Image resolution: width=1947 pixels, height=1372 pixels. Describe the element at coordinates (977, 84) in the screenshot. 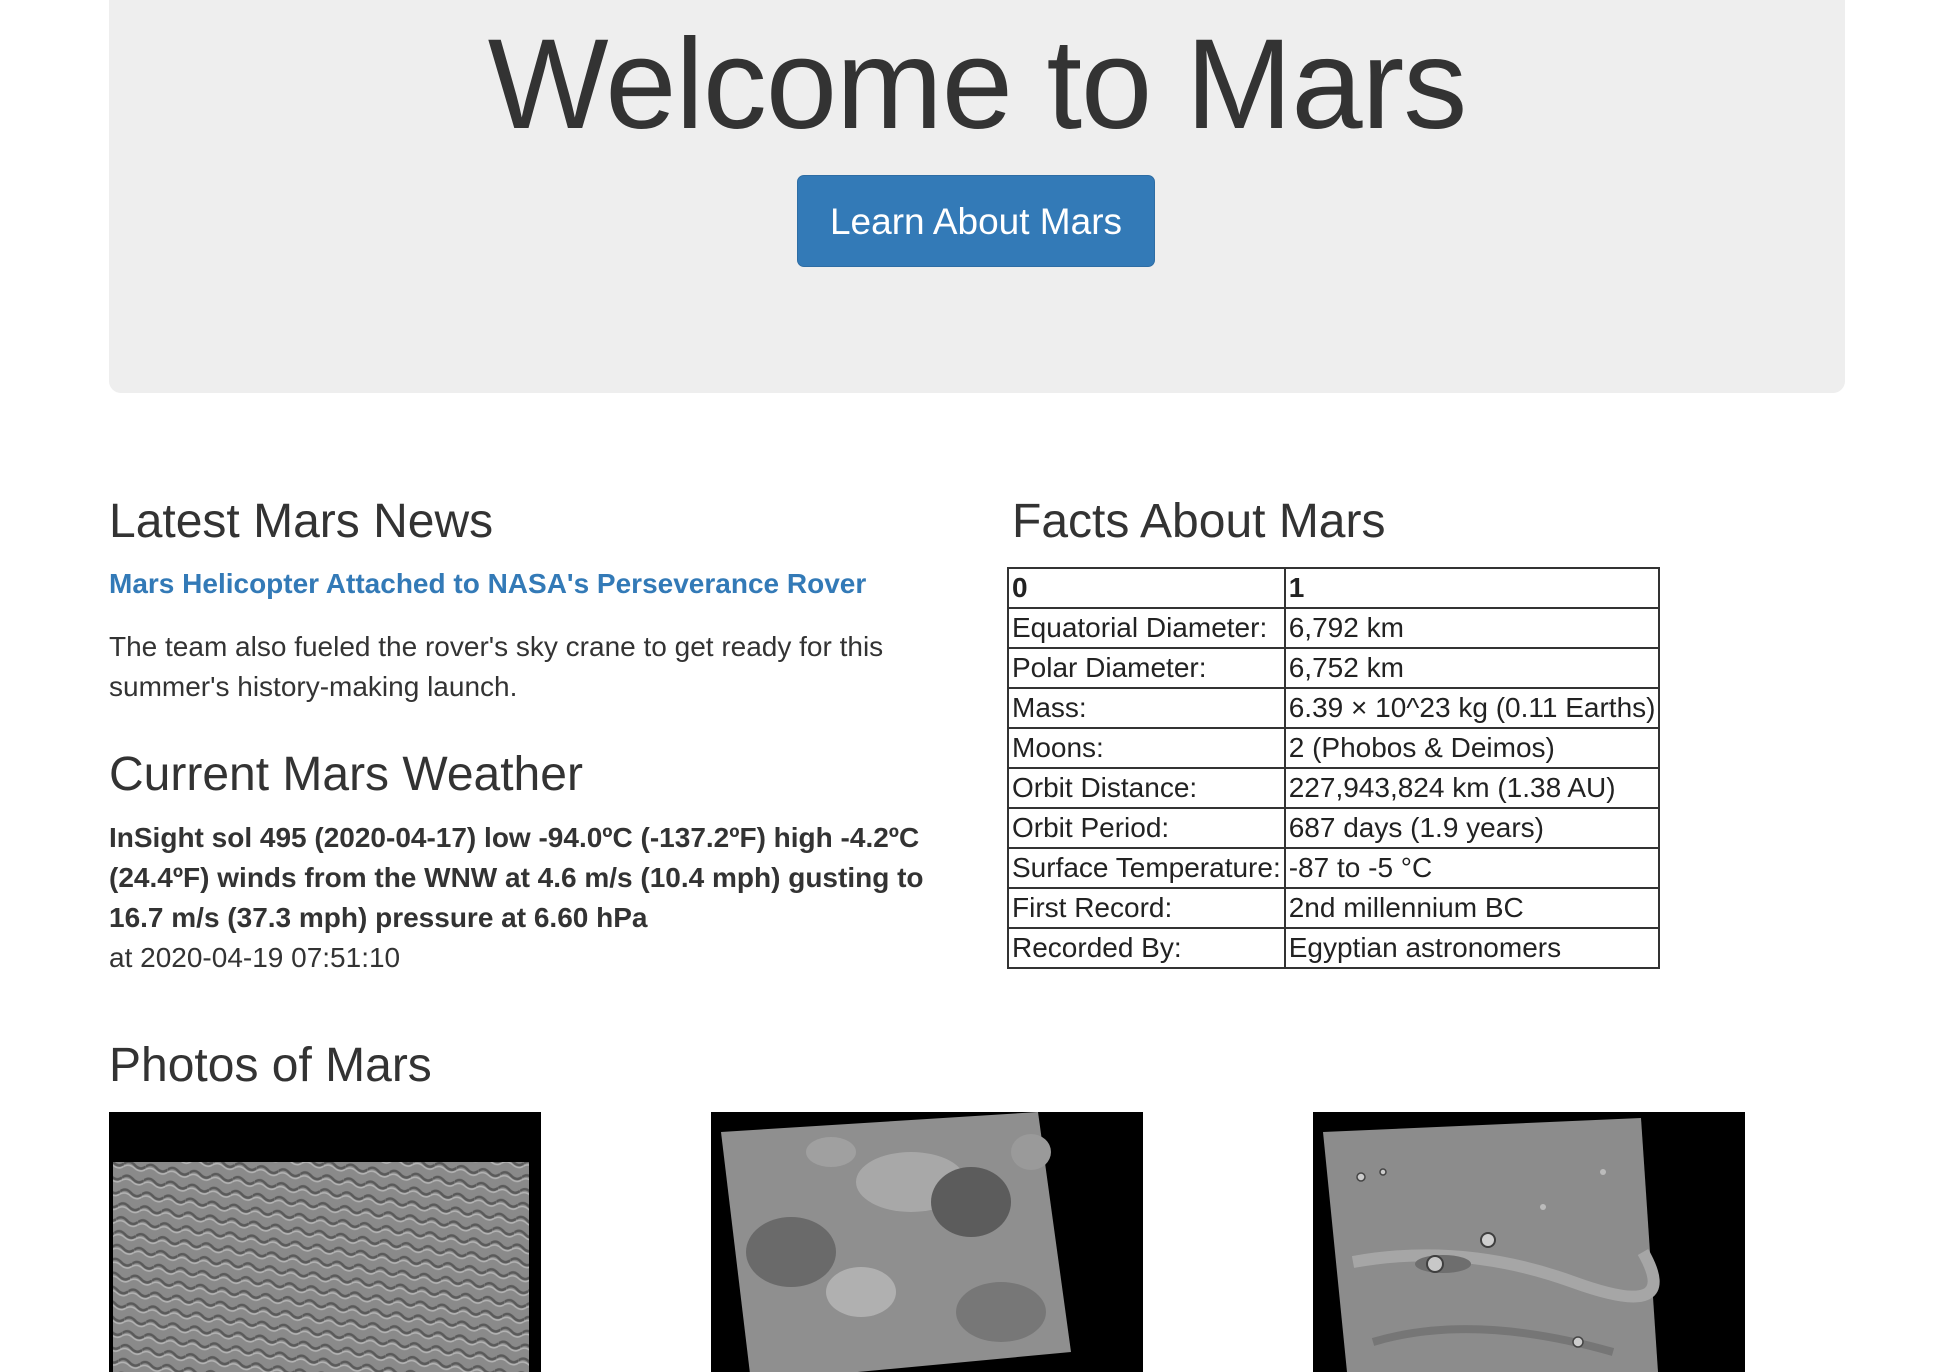

I see `page-title: Welcome to Mars` at that location.